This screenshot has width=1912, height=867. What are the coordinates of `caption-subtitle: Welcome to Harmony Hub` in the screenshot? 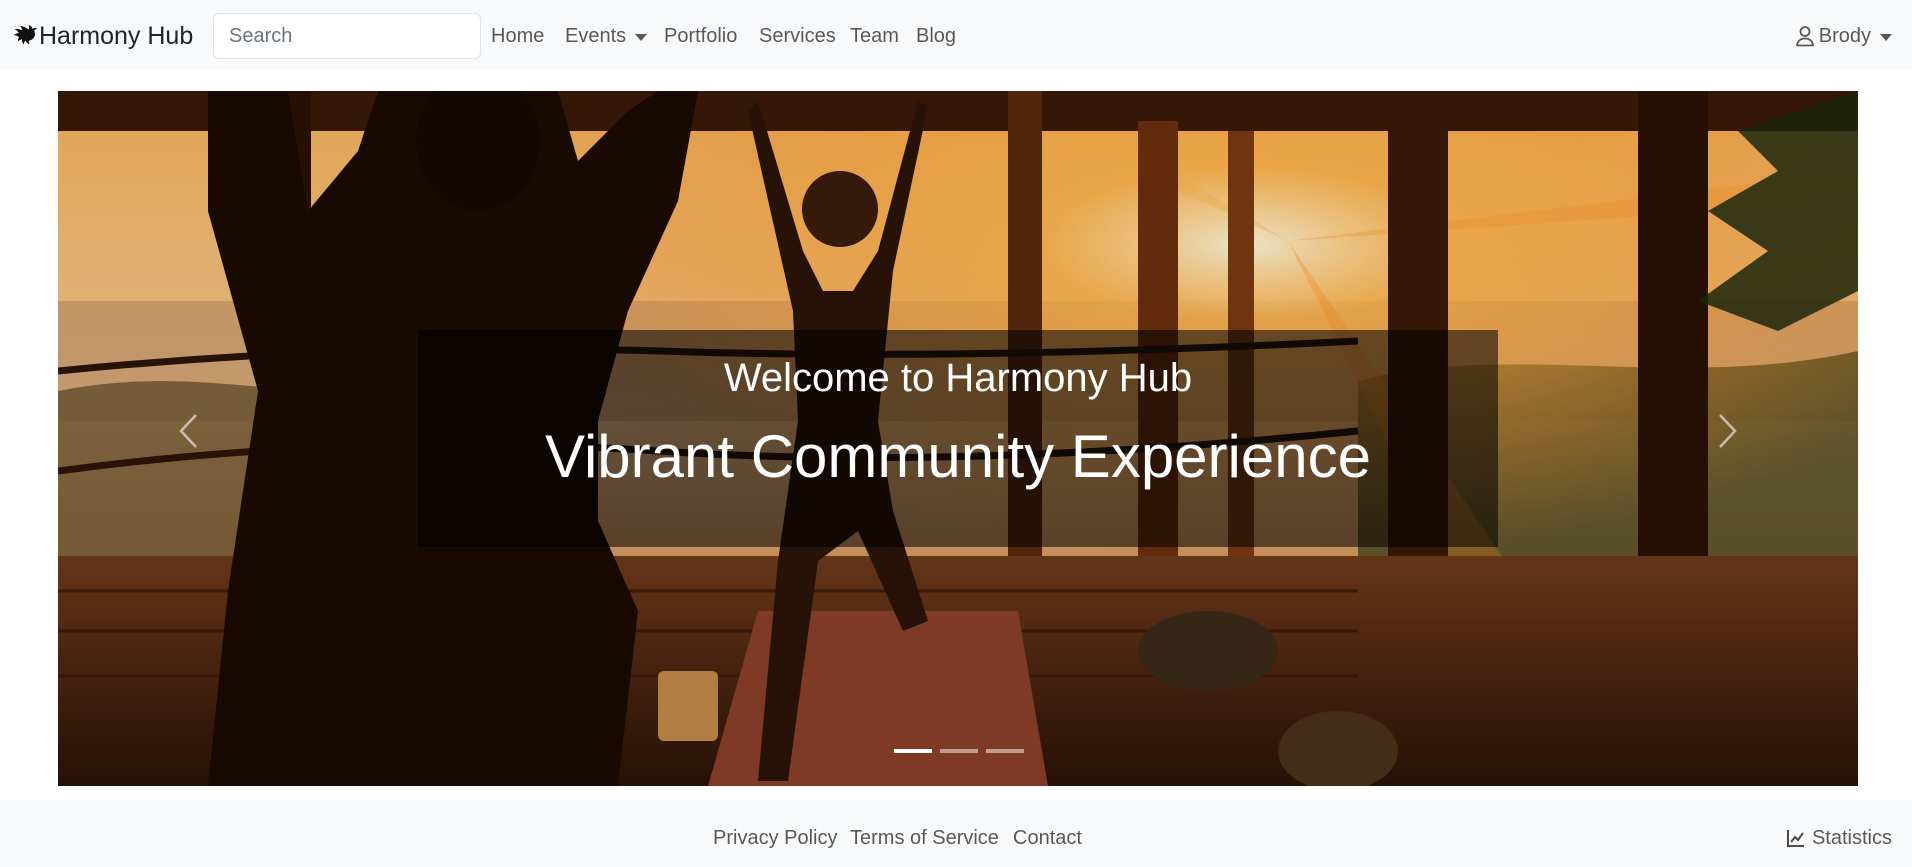 It's located at (958, 378).